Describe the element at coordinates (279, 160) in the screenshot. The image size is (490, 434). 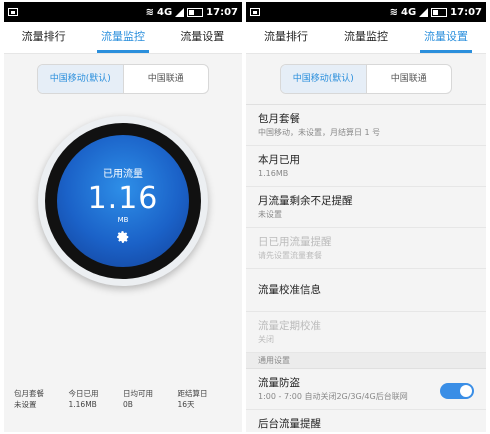
I see `setting-title: 本月已用` at that location.